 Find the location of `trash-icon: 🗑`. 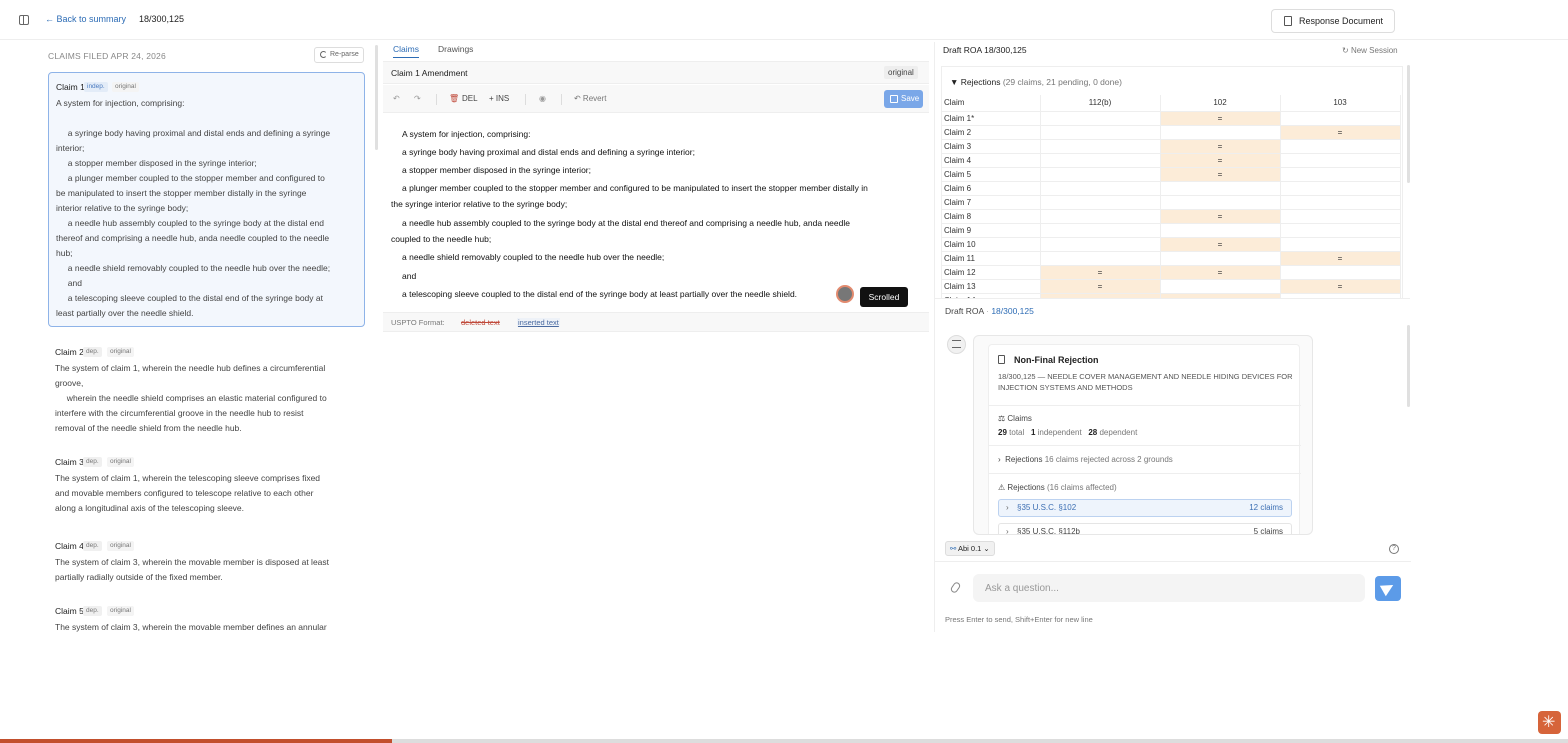

trash-icon: 🗑 is located at coordinates (454, 98).